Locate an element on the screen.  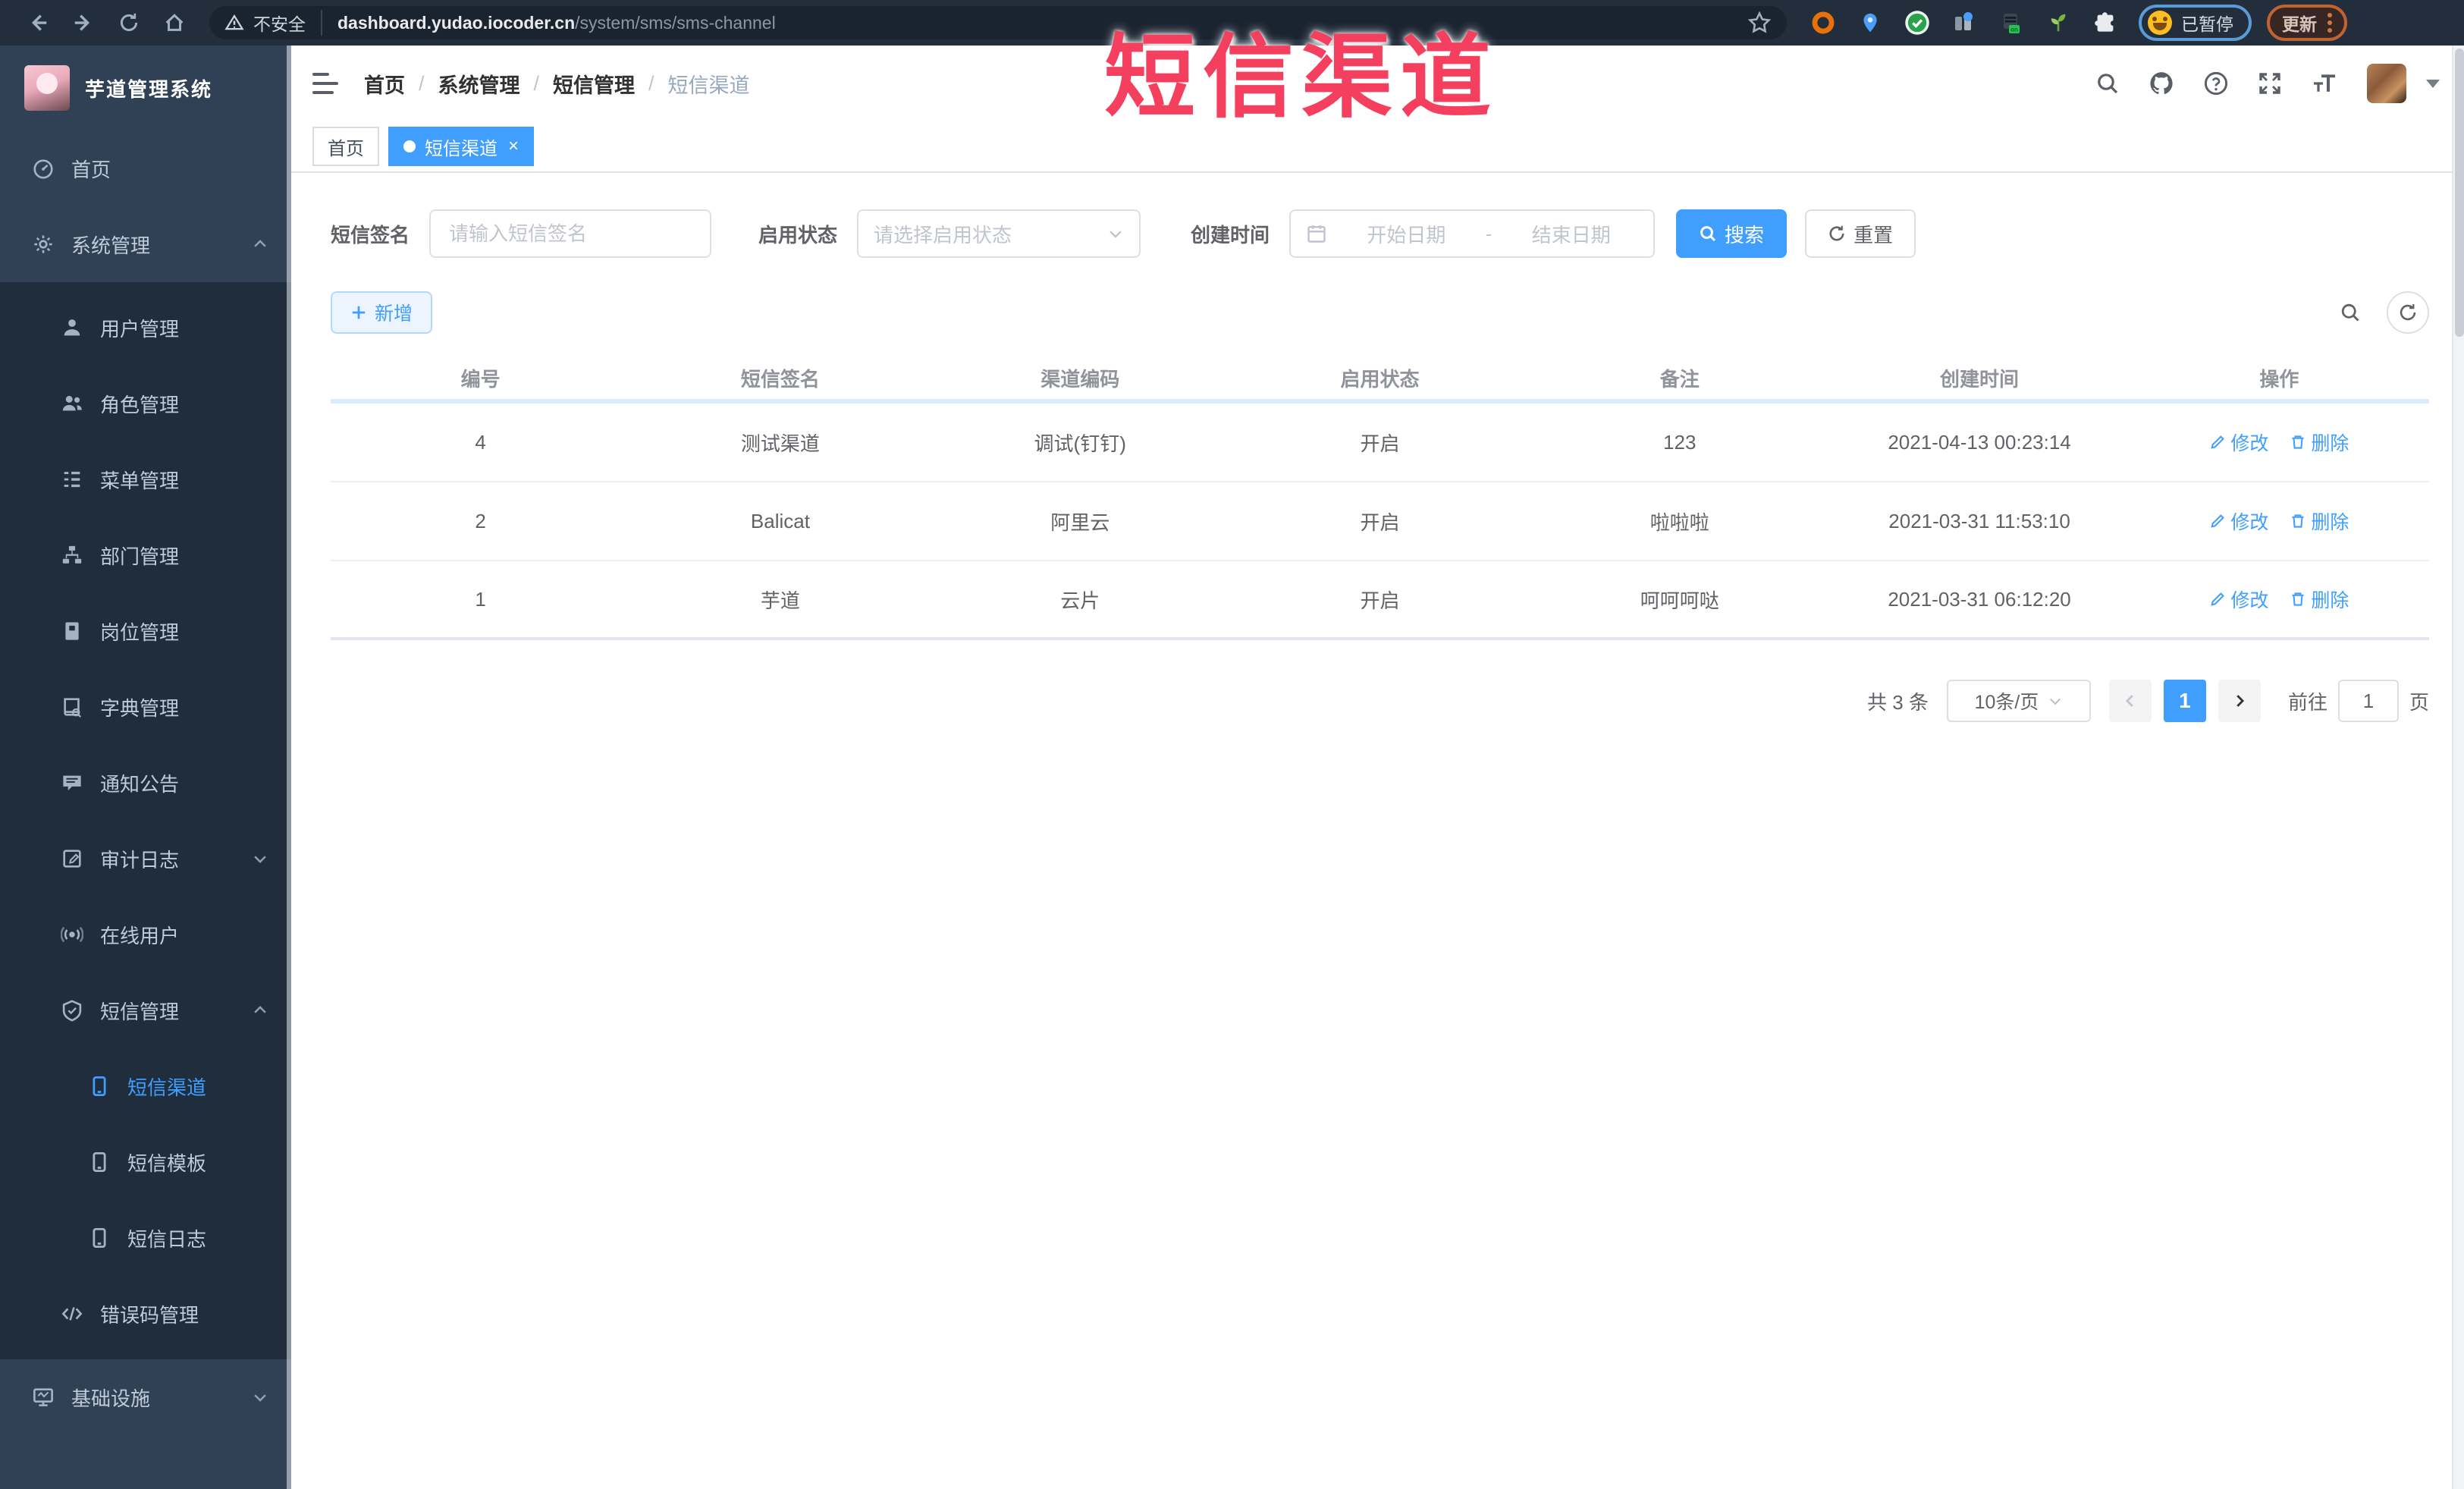
hamburger-icon is located at coordinates (326, 83).